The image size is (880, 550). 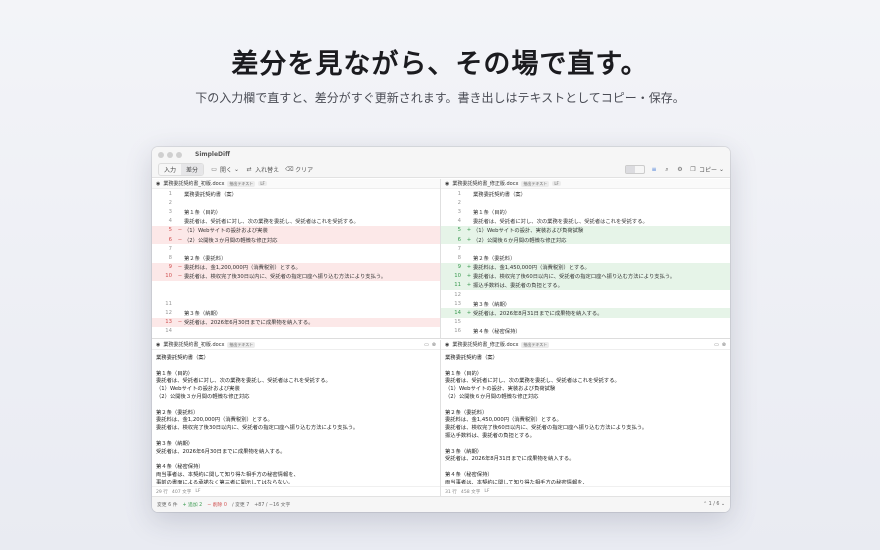 I want to click on line-number: 3, so click(x=170, y=211).